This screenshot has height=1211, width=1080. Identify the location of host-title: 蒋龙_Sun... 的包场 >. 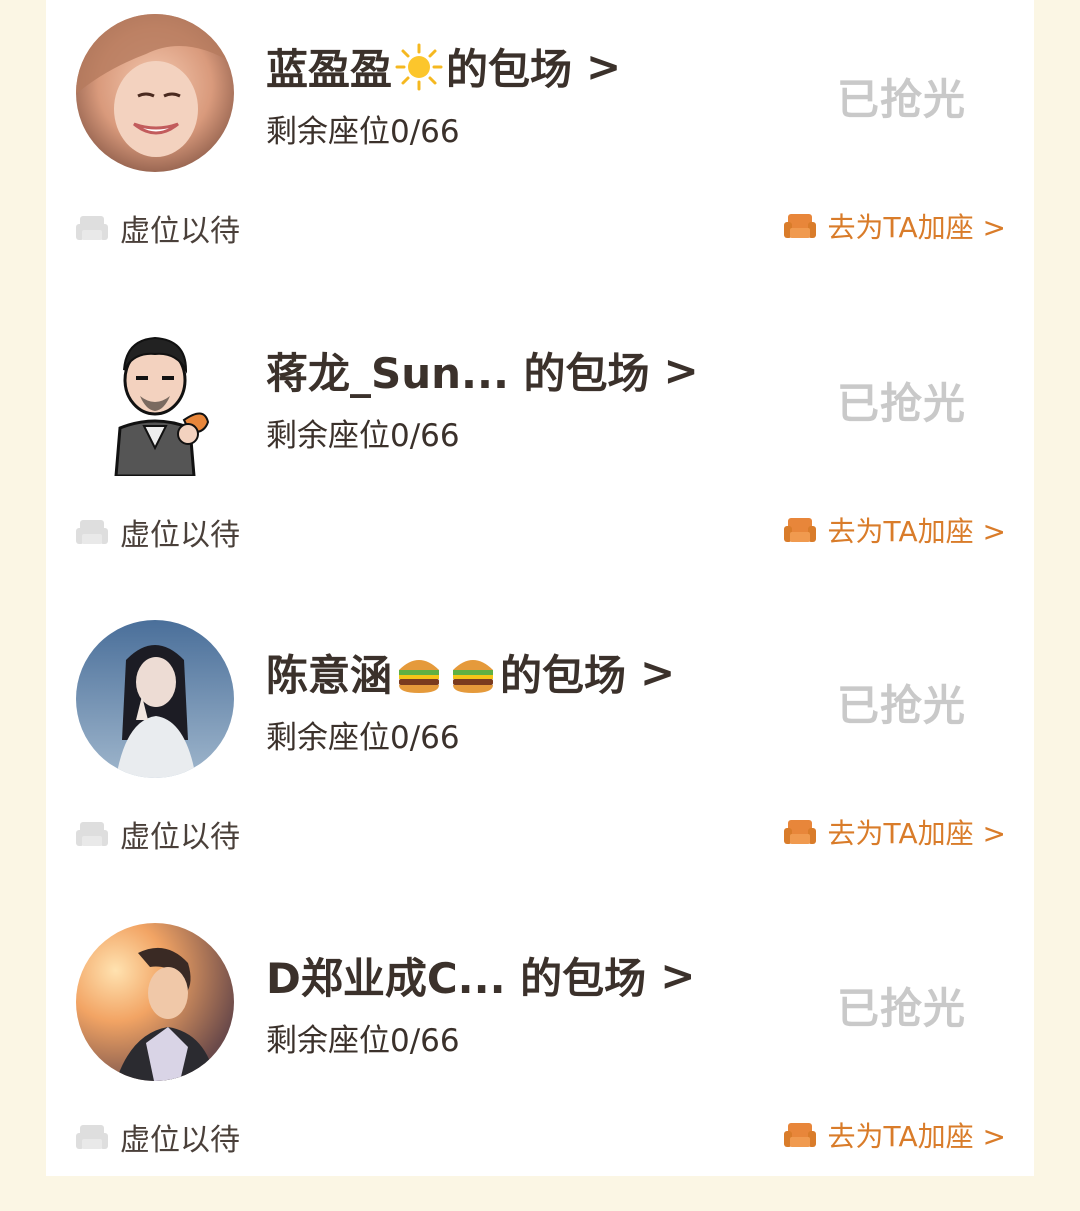
(482, 370).